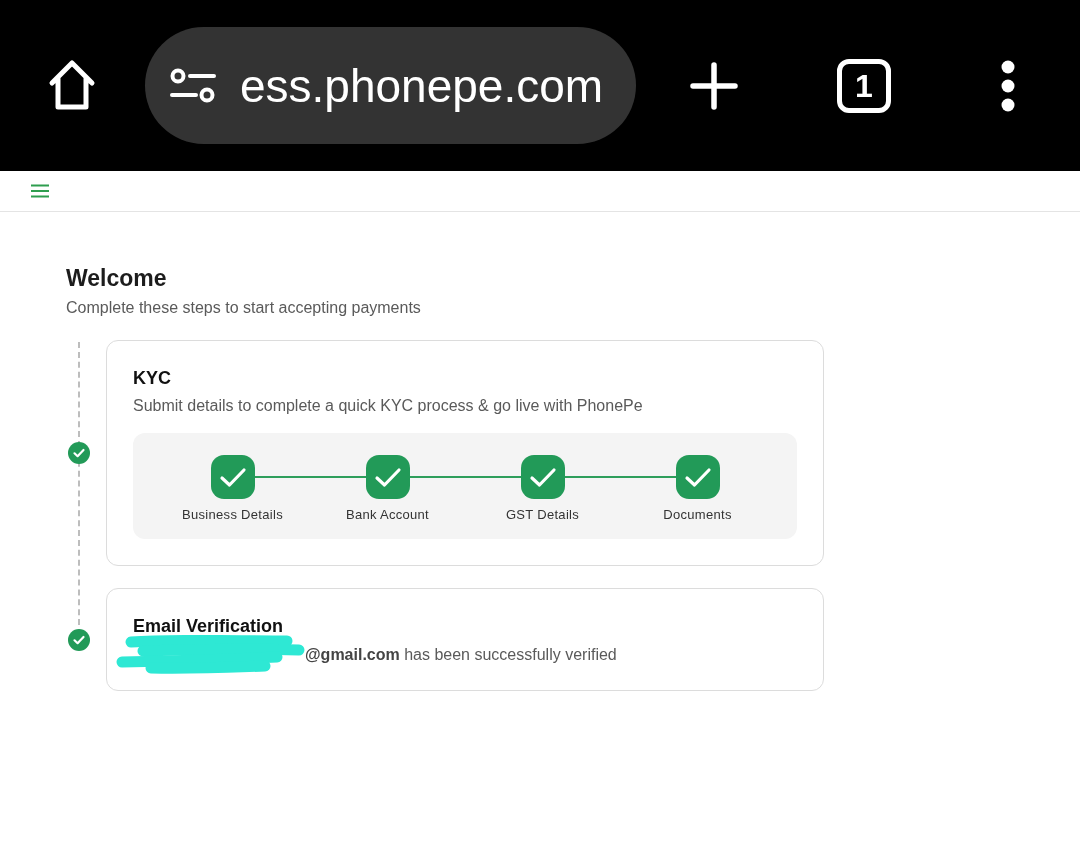 This screenshot has width=1080, height=856. What do you see at coordinates (864, 85) in the screenshot?
I see `tab-count-button: 1` at bounding box center [864, 85].